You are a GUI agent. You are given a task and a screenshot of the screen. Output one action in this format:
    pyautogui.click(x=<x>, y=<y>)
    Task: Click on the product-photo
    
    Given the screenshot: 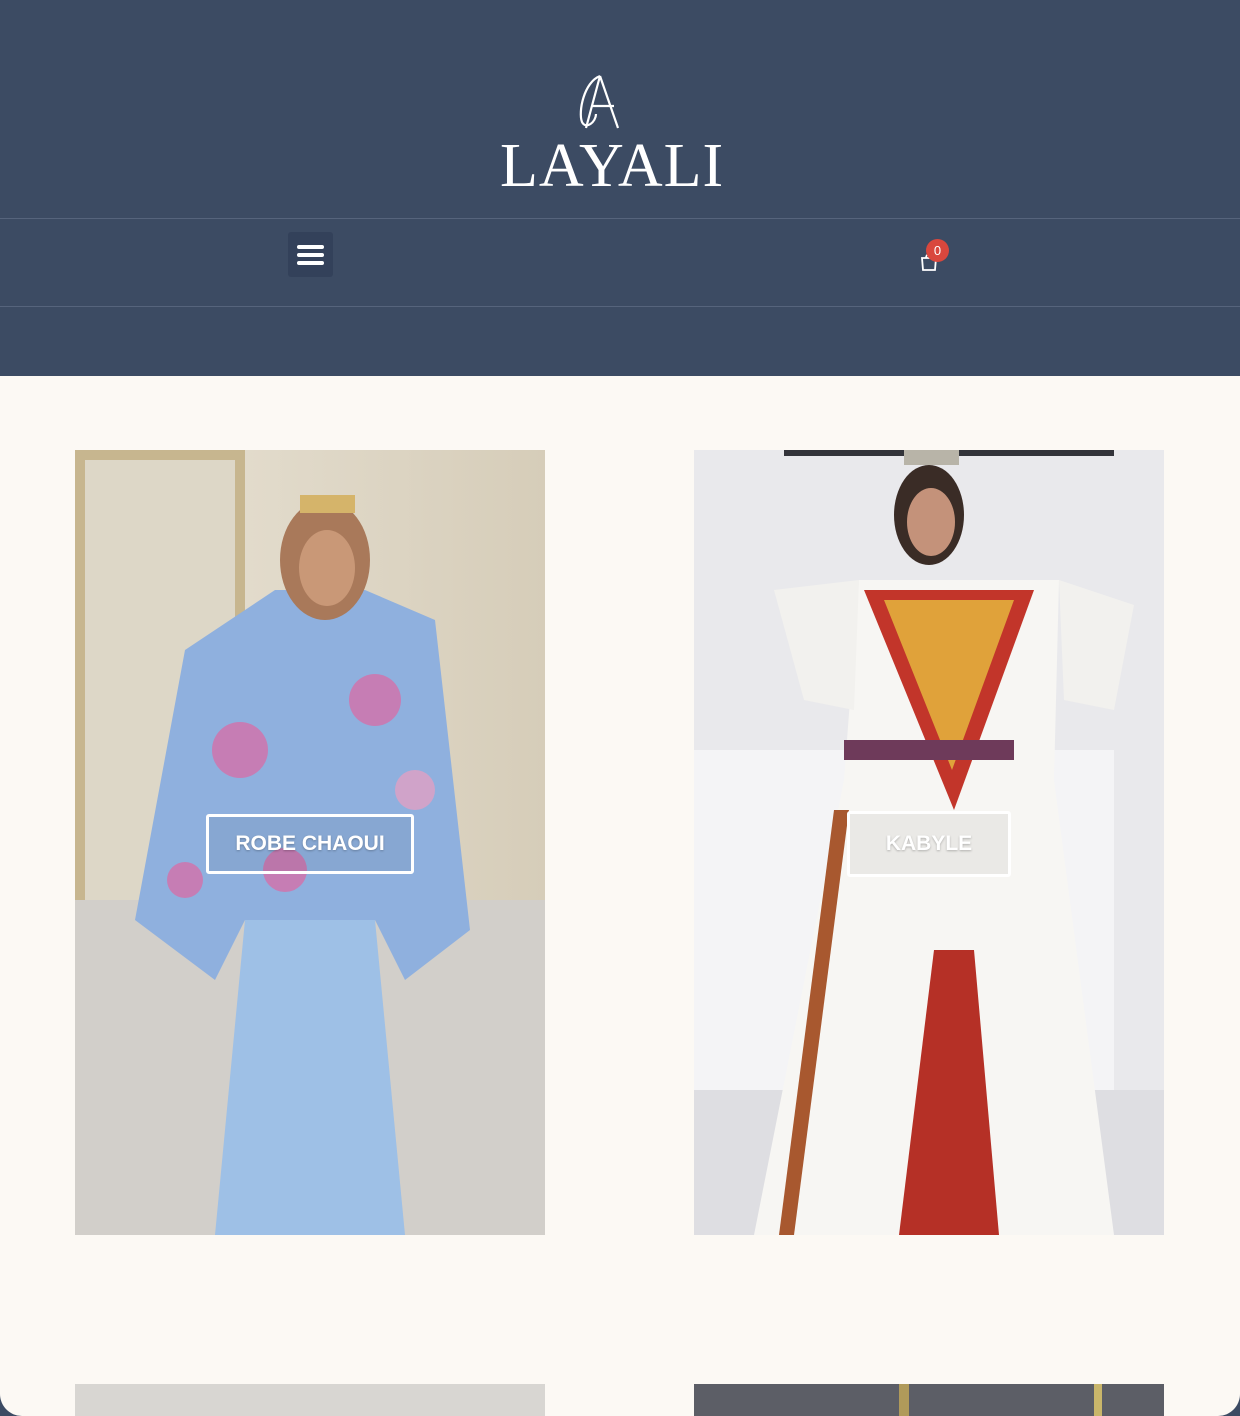 What is the action you would take?
    pyautogui.click(x=929, y=1400)
    